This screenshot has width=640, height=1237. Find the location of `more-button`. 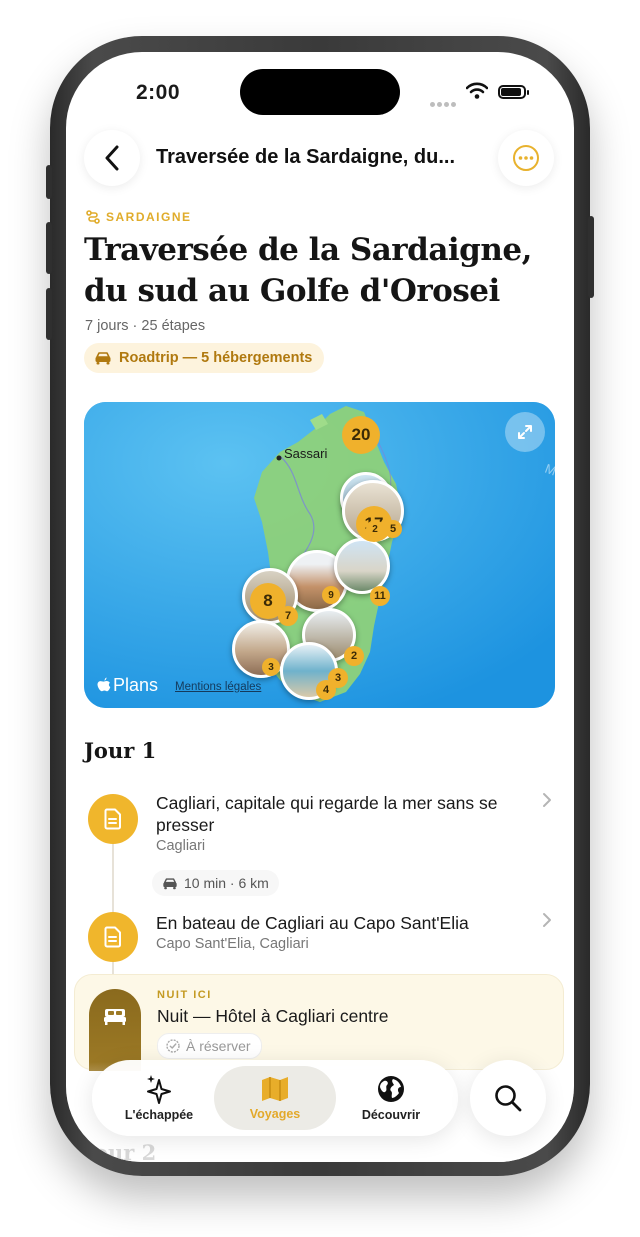

more-button is located at coordinates (526, 158).